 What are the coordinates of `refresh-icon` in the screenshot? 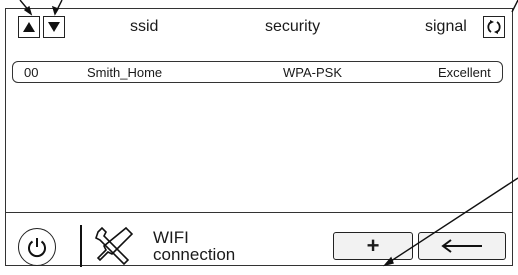 It's located at (494, 27).